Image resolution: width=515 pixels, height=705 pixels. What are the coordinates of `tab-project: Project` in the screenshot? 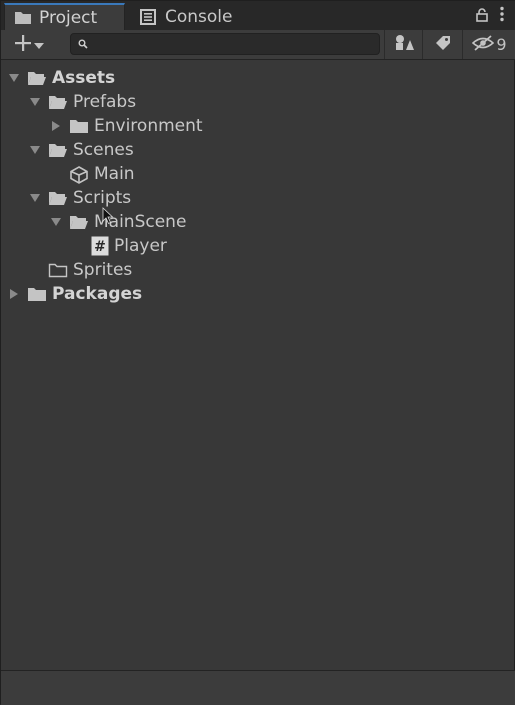 It's located at (64, 16).